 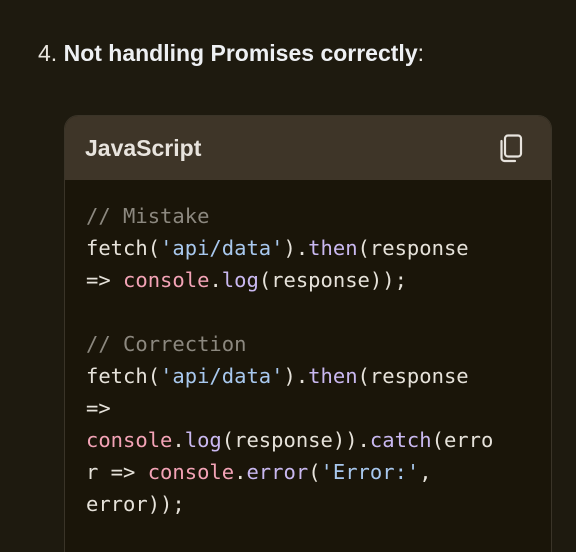 What do you see at coordinates (295, 440) in the screenshot?
I see `code-token: (response)).` at bounding box center [295, 440].